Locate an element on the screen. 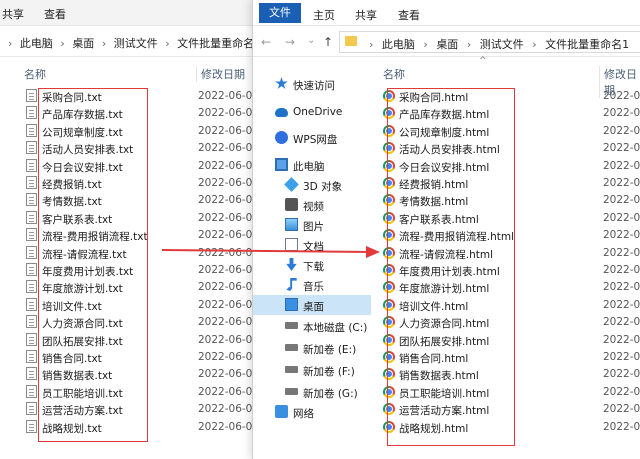 This screenshot has height=459, width=640. table-row: 战略规划.txt 2022-06-06 is located at coordinates (131, 427).